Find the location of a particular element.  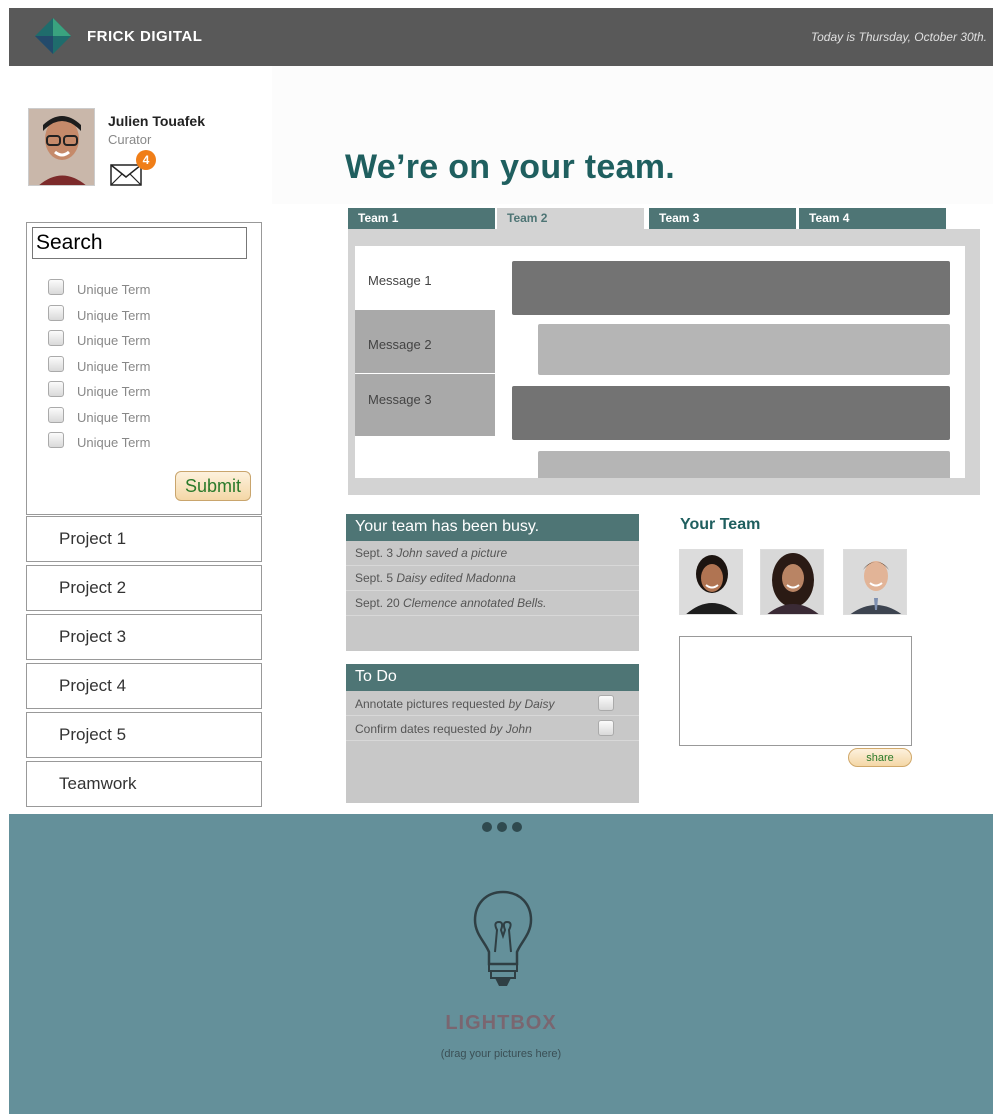

activity-title: Your team has been busy. is located at coordinates (492, 527).